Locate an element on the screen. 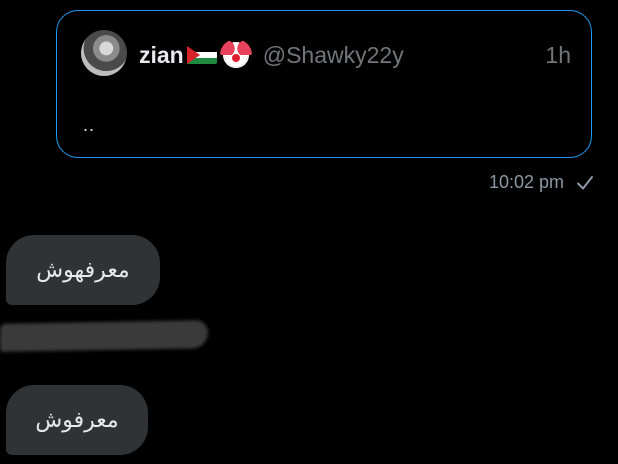 This screenshot has width=618, height=464. received-message-bubble: معرفوش is located at coordinates (77, 420).